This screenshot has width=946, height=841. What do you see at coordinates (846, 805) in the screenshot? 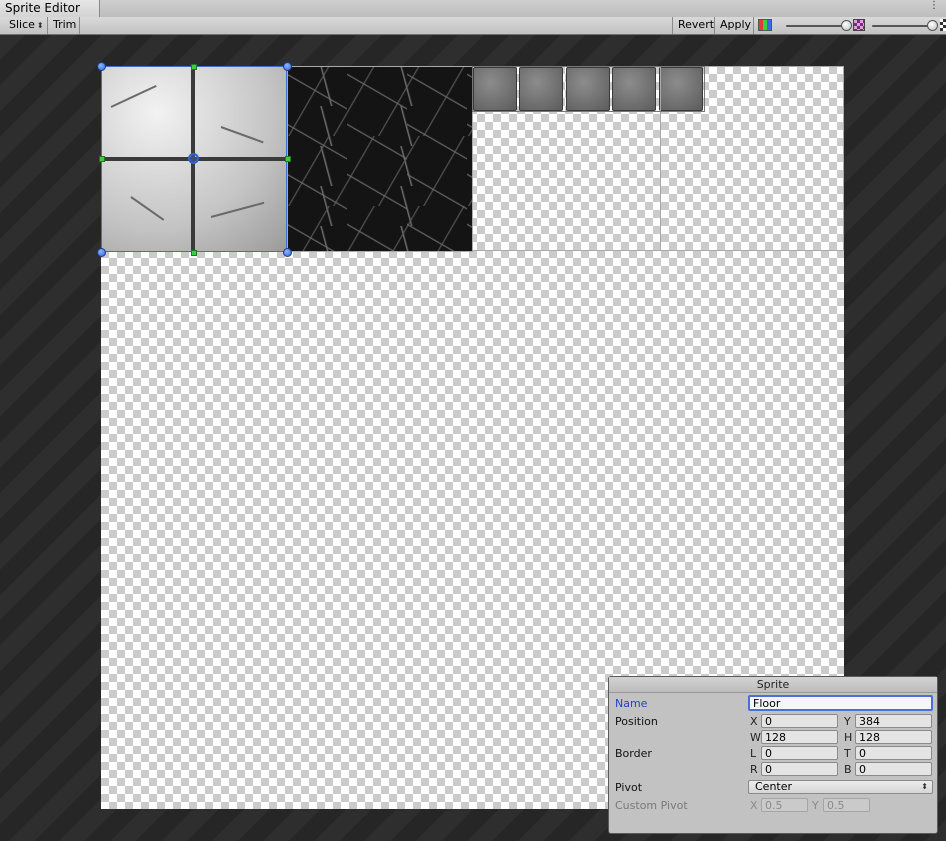
I see `custom-pivot-y-field` at bounding box center [846, 805].